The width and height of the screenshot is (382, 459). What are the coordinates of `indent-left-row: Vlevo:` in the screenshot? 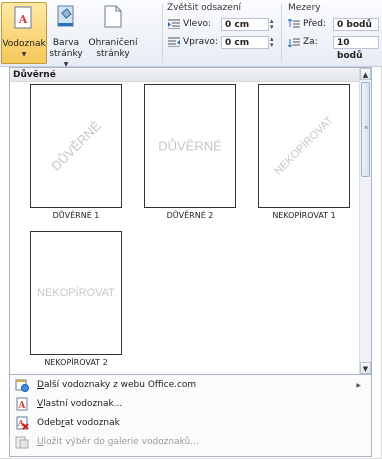 It's located at (189, 24).